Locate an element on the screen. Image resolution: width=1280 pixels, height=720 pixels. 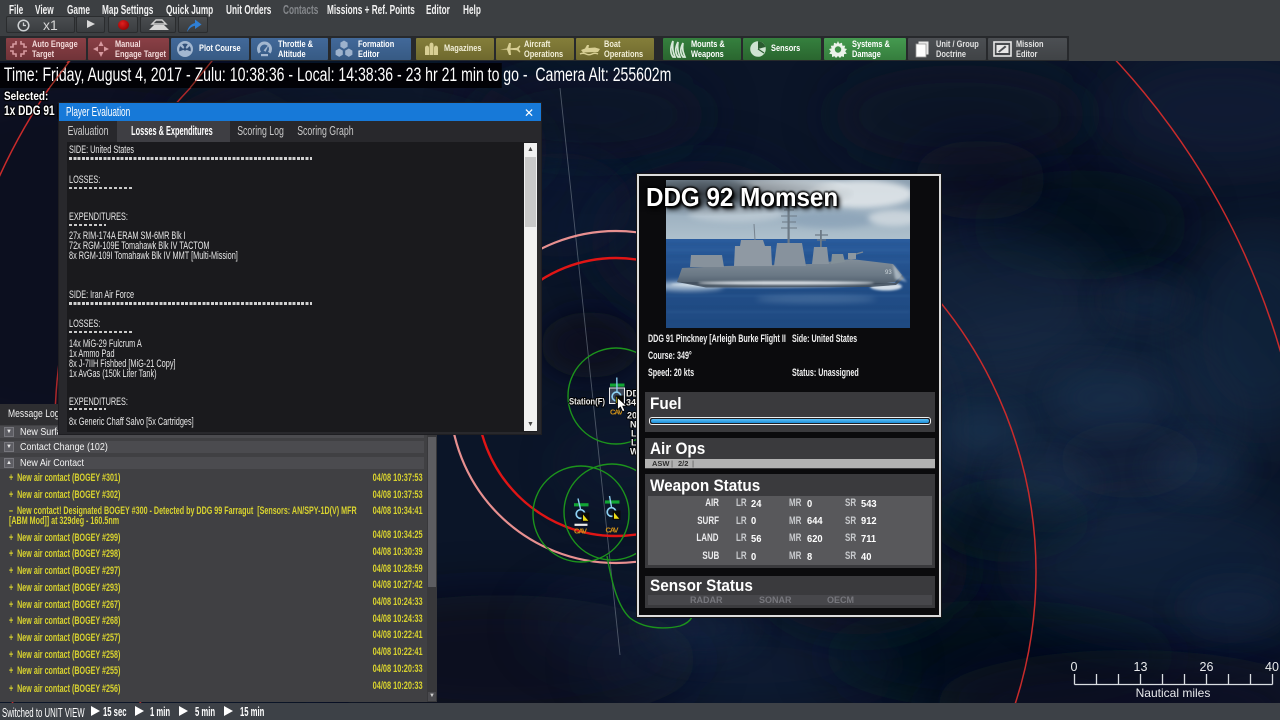
svg-text: Nautical miles is located at coordinates (1173, 693).